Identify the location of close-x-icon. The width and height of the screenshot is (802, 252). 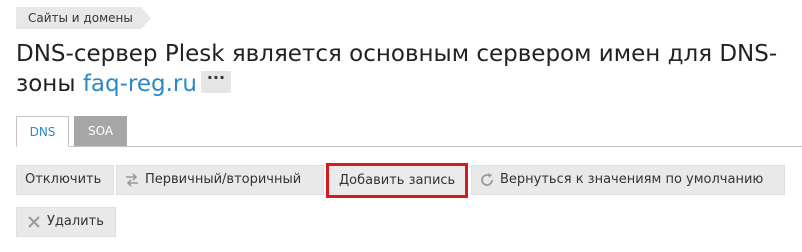
(34, 222).